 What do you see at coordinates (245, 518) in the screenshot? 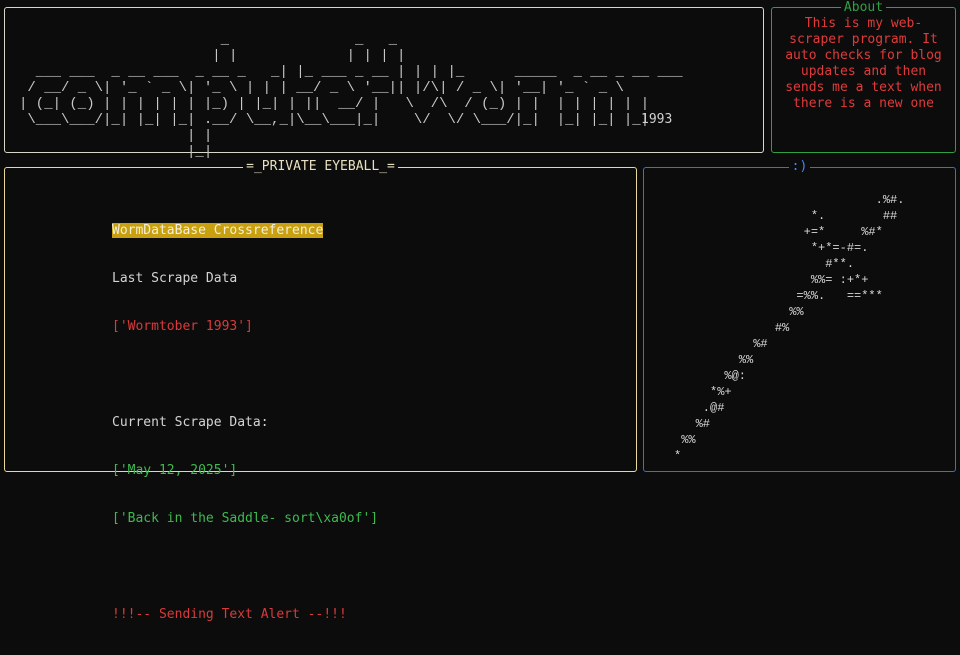
I see `current-scrape-title: ['Back in the Saddle- sort\xa0of']` at bounding box center [245, 518].